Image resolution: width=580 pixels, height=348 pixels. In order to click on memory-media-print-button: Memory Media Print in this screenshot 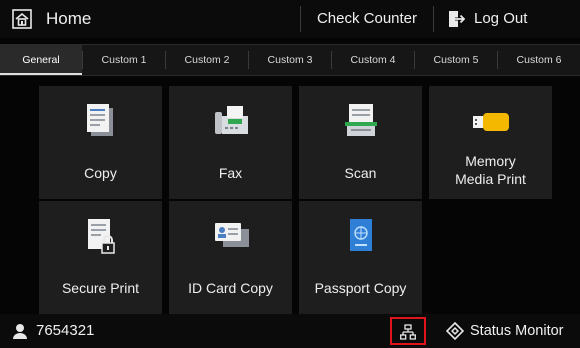, I will do `click(490, 142)`.